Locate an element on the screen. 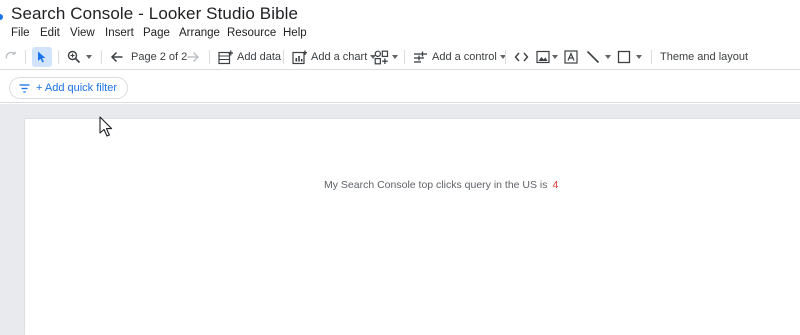 Image resolution: width=800 pixels, height=335 pixels. add-chart-icon is located at coordinates (299, 57).